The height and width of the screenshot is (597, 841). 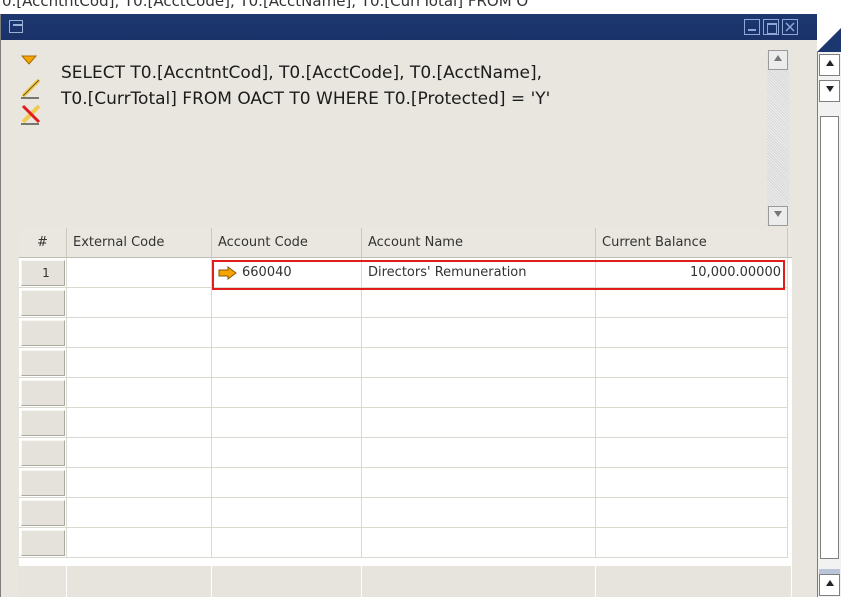 What do you see at coordinates (829, 65) in the screenshot?
I see `scroll-up-button` at bounding box center [829, 65].